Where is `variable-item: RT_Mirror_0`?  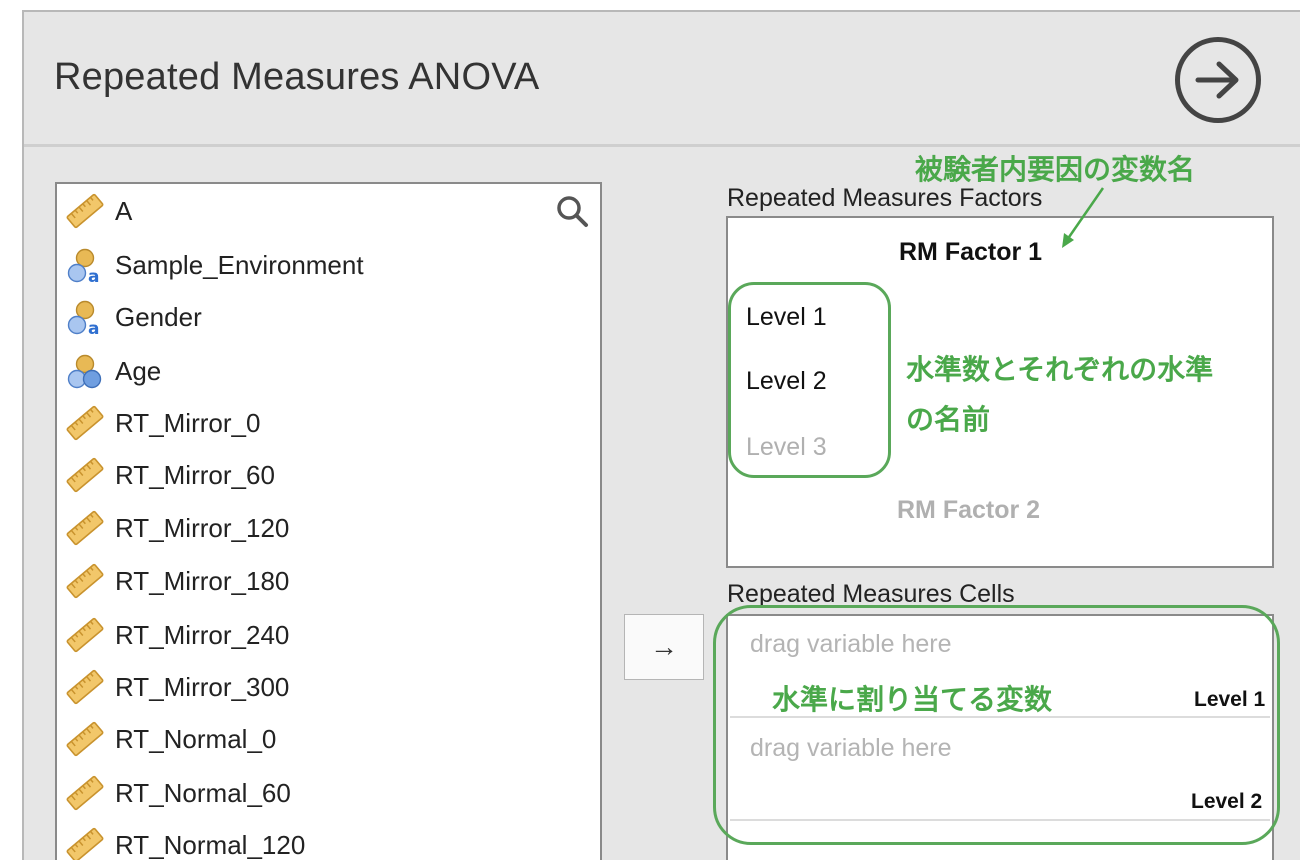 variable-item: RT_Mirror_0 is located at coordinates (163, 423).